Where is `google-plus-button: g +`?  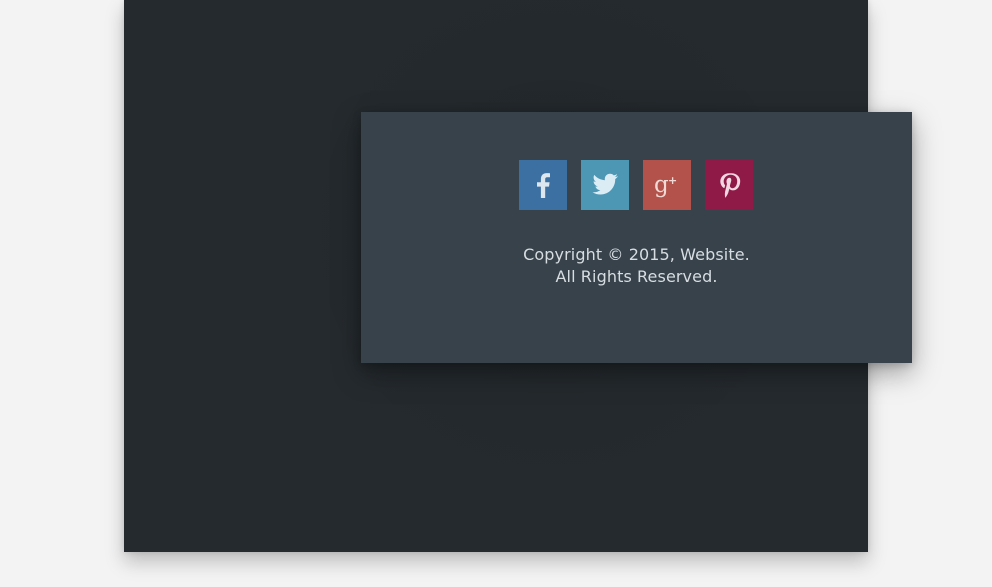
google-plus-button: g + is located at coordinates (667, 185).